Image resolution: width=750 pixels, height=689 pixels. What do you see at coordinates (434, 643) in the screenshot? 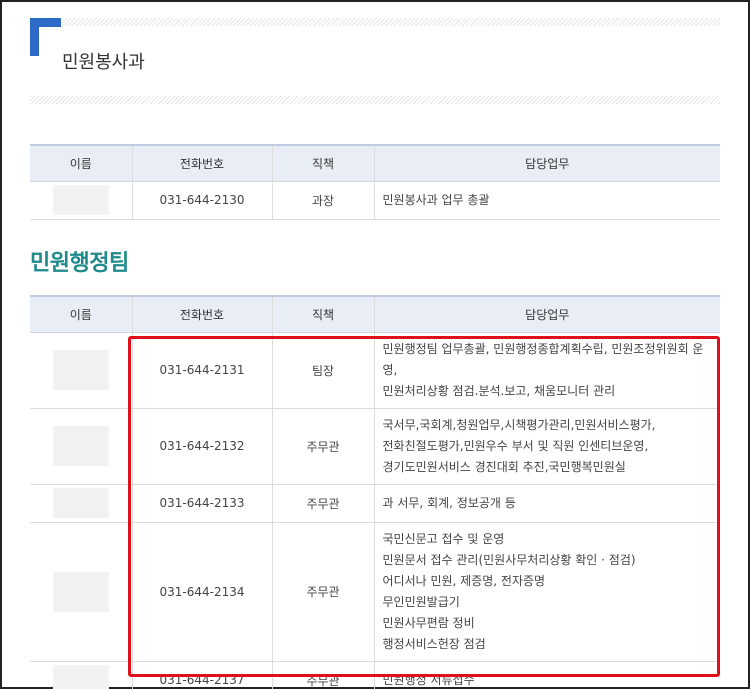
I see `duty-line: 행정서비스헌장 점검` at bounding box center [434, 643].